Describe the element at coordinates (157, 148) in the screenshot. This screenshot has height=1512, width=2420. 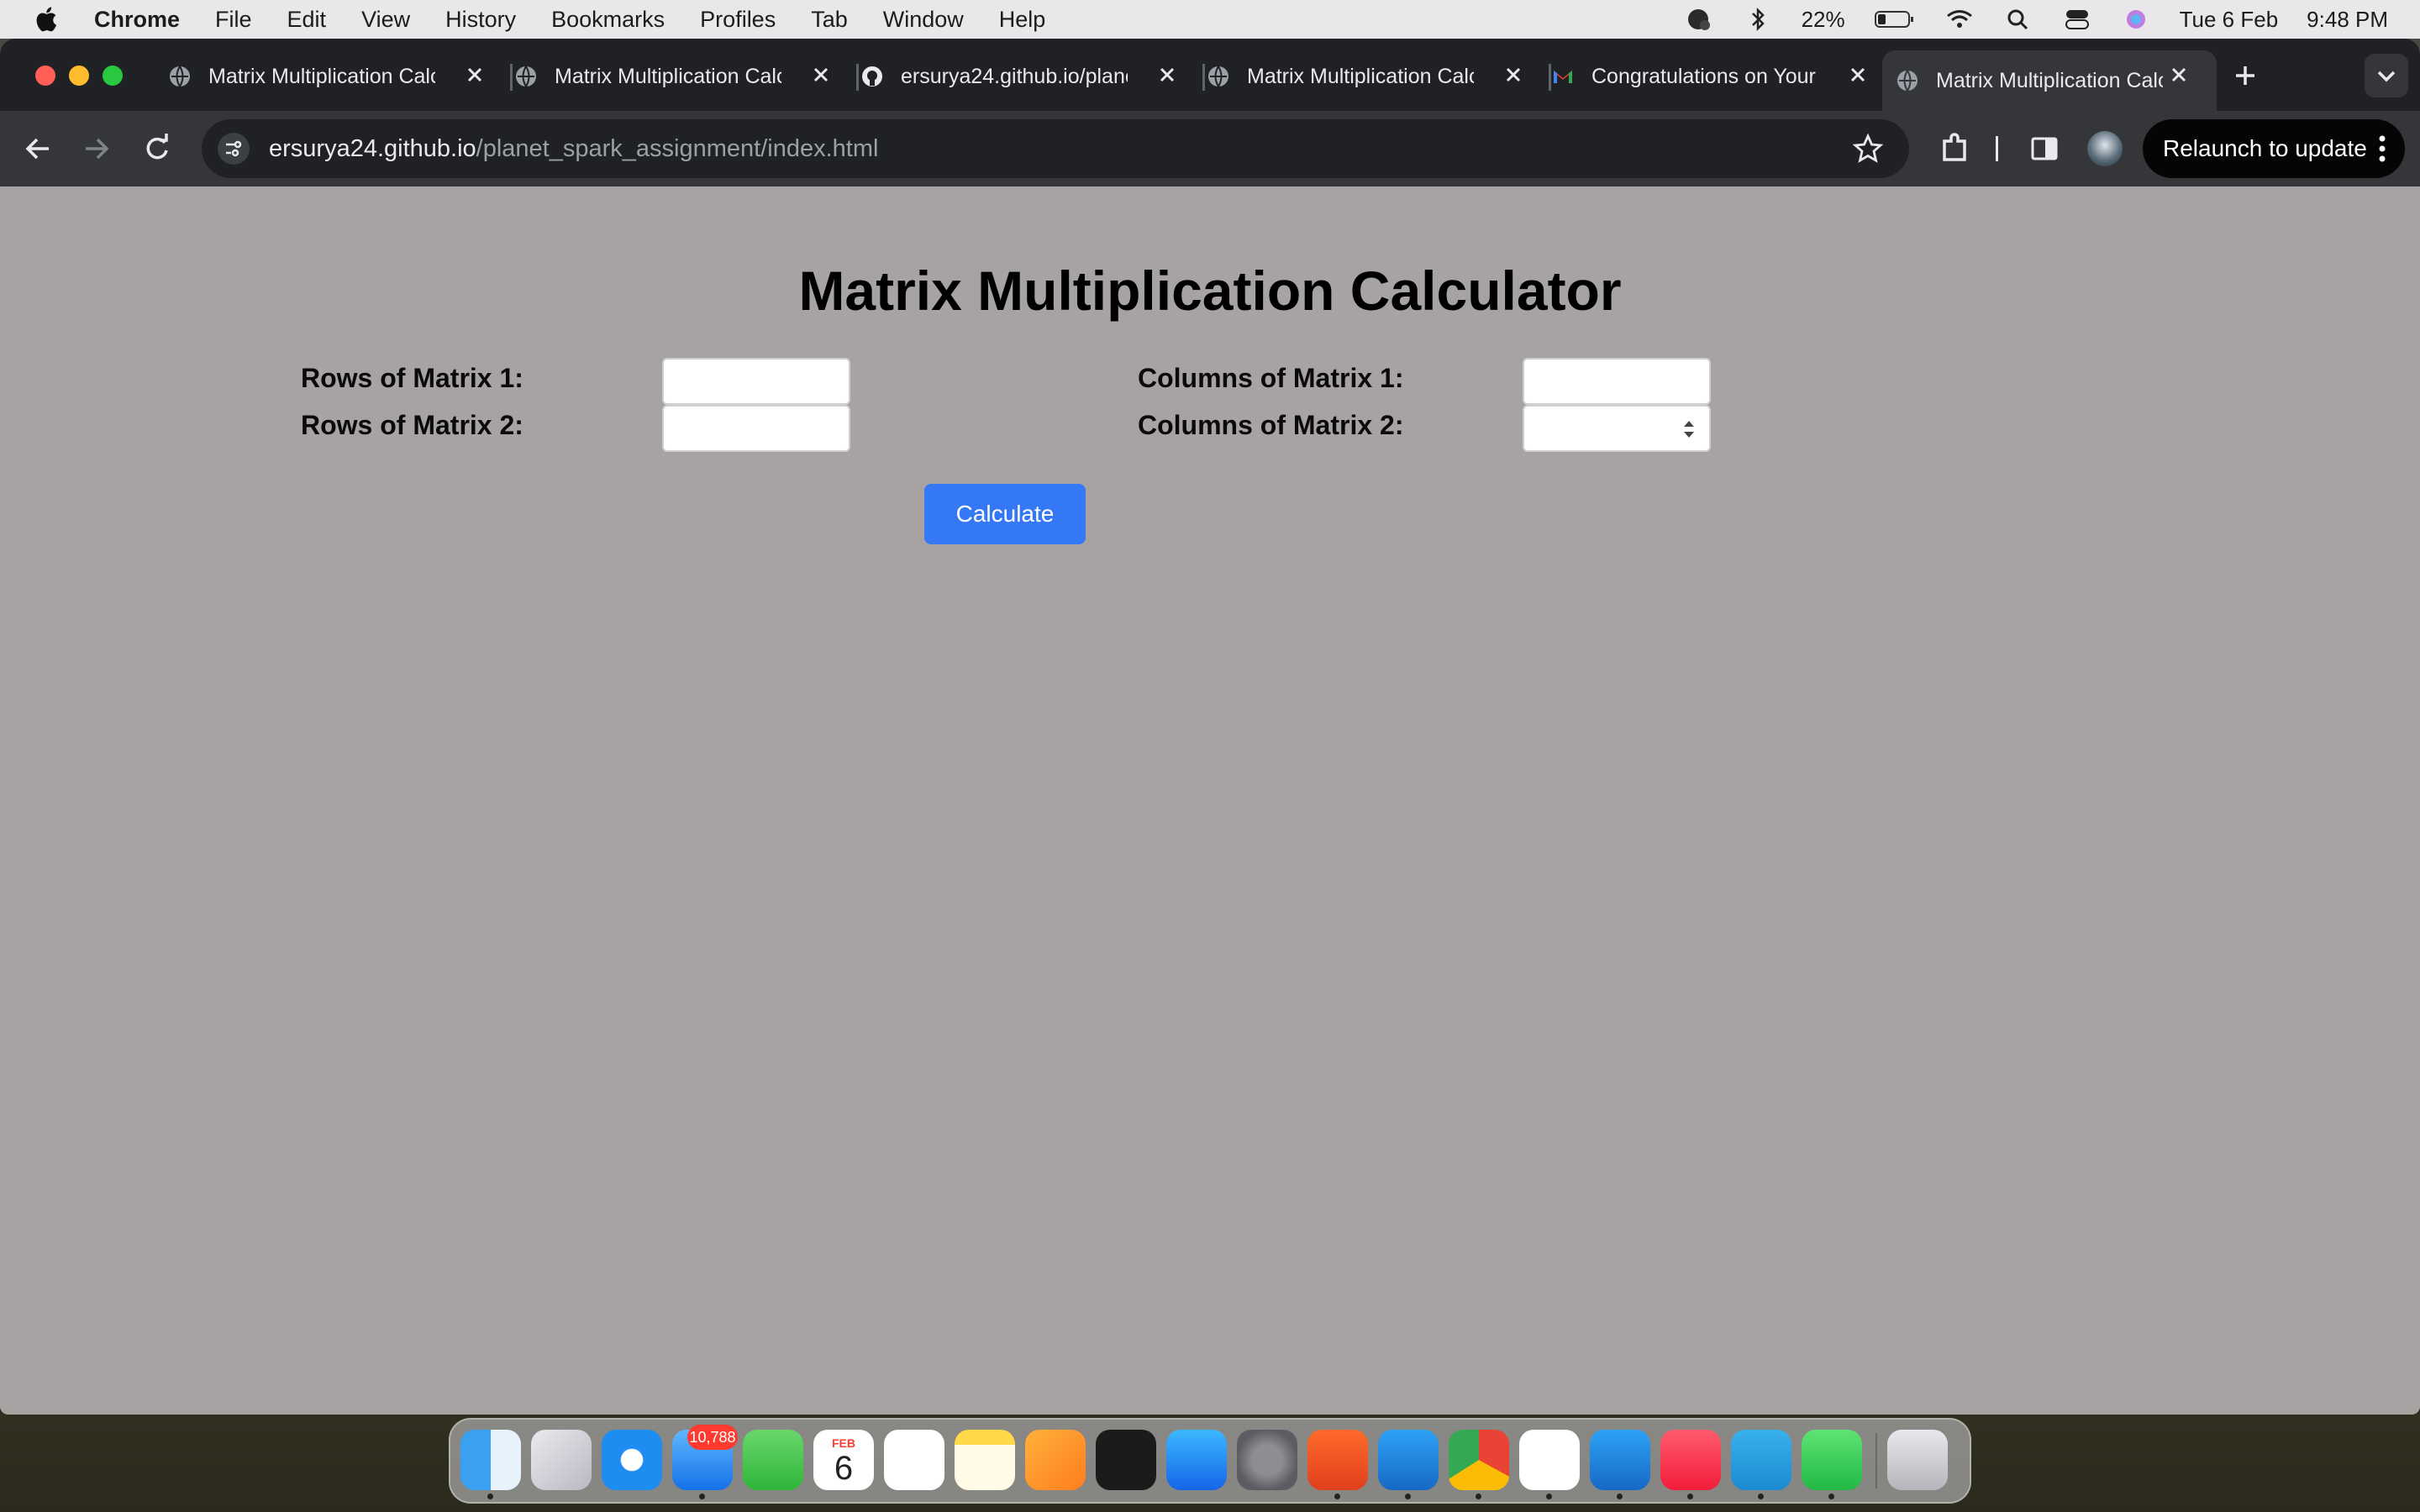
I see `reload-icon` at that location.